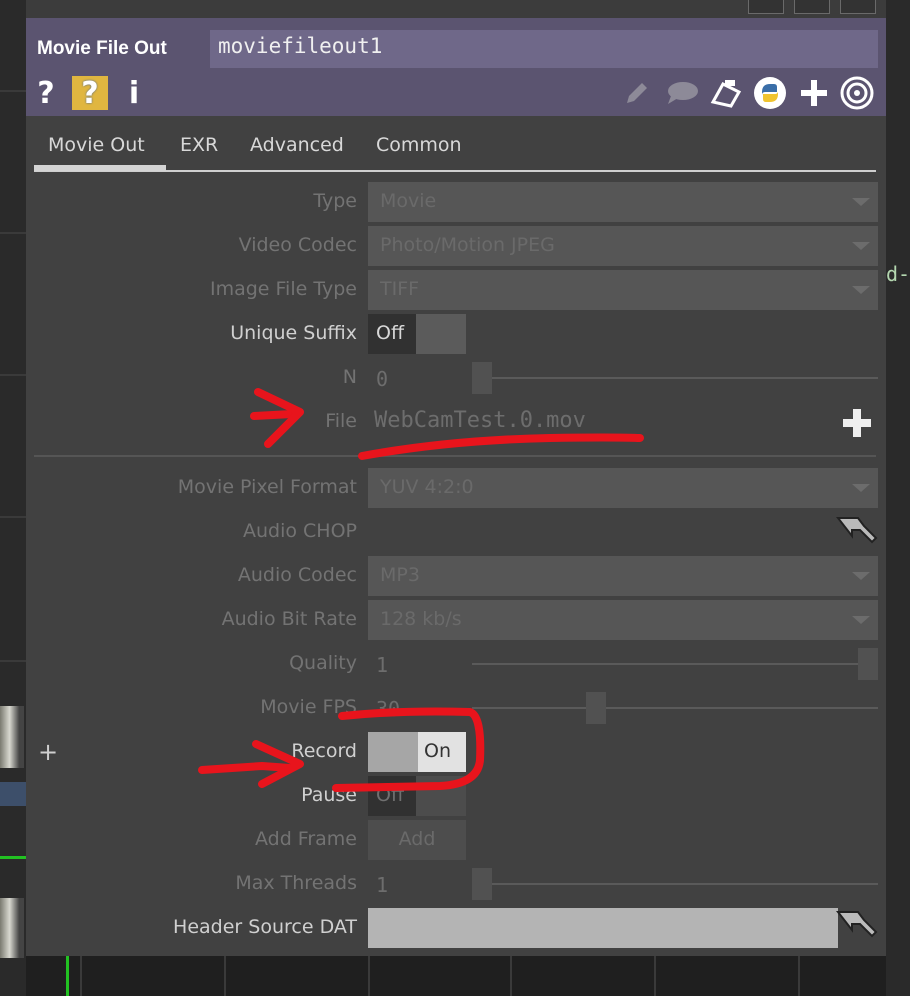  Describe the element at coordinates (675, 378) in the screenshot. I see `n-slider-track` at that location.